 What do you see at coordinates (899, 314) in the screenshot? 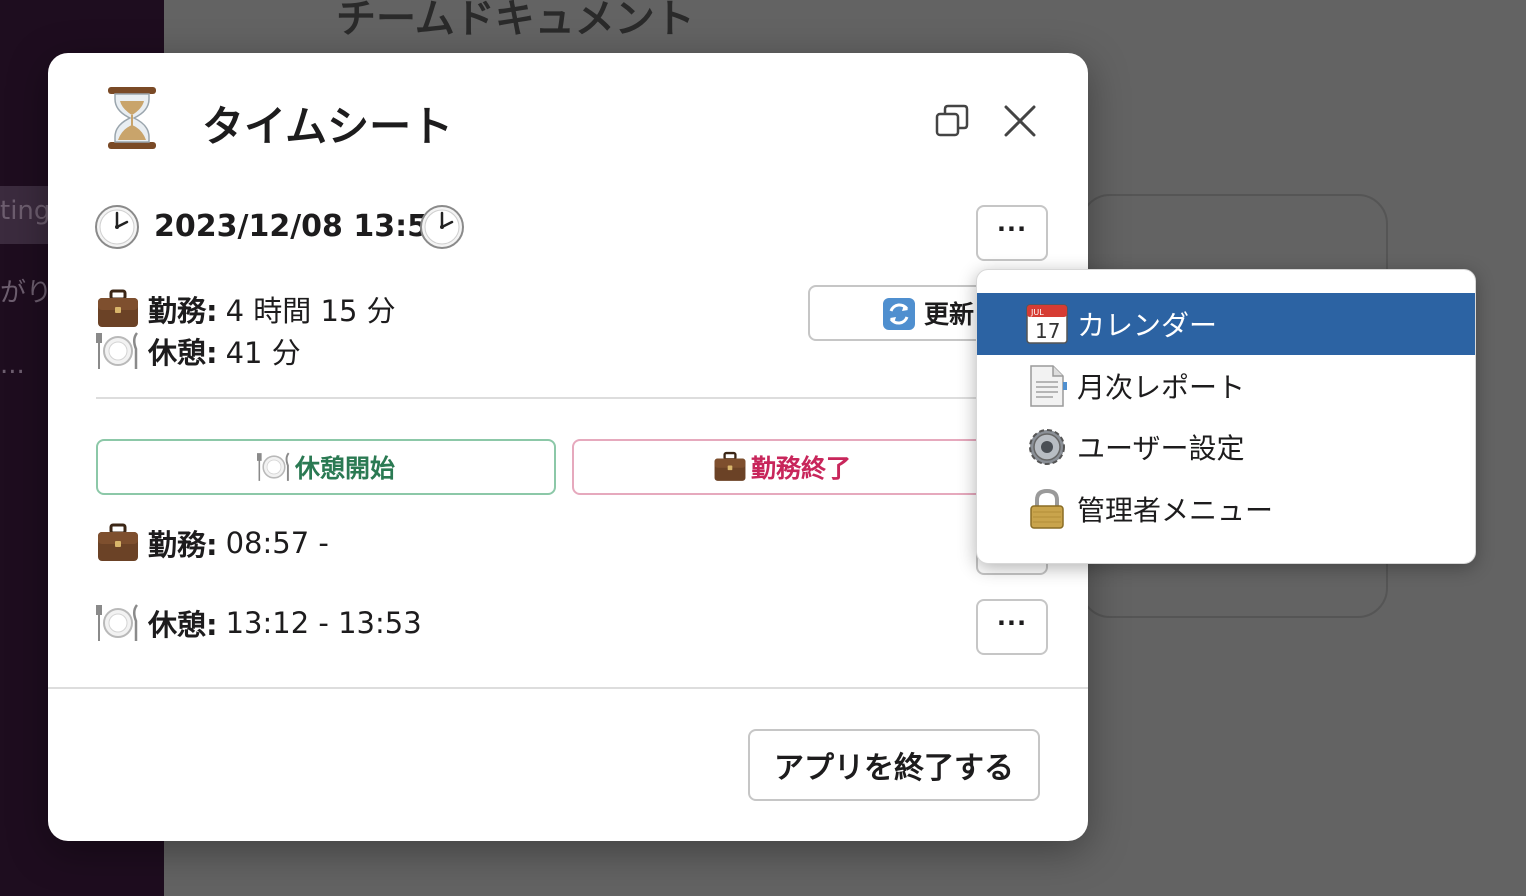
I see `refresh-icon` at bounding box center [899, 314].